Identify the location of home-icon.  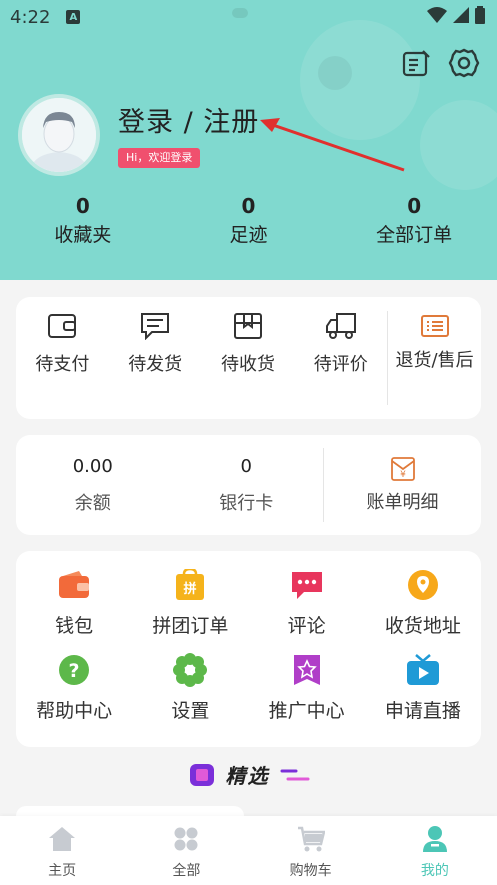
(62, 839).